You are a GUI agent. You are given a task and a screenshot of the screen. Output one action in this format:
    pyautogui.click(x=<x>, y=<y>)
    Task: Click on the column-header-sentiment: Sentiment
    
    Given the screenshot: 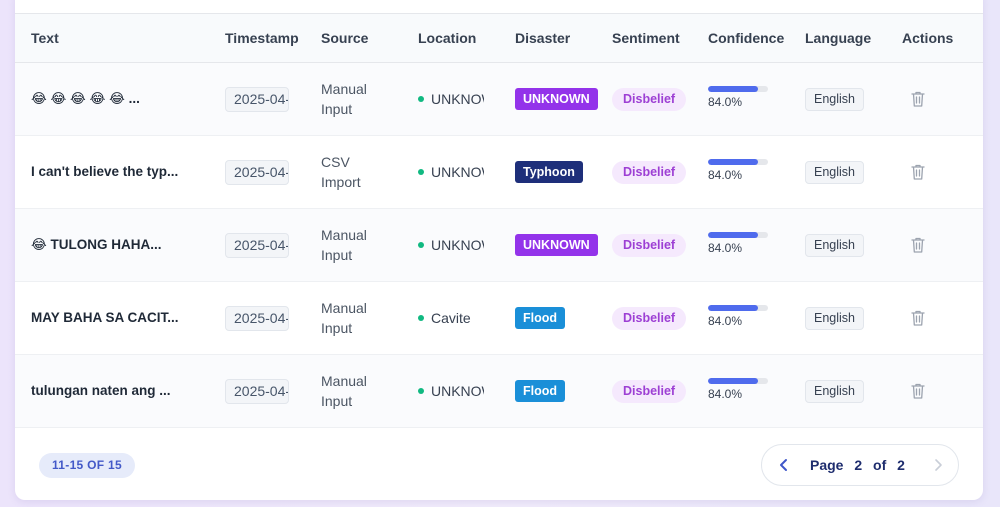 What is the action you would take?
    pyautogui.click(x=646, y=38)
    